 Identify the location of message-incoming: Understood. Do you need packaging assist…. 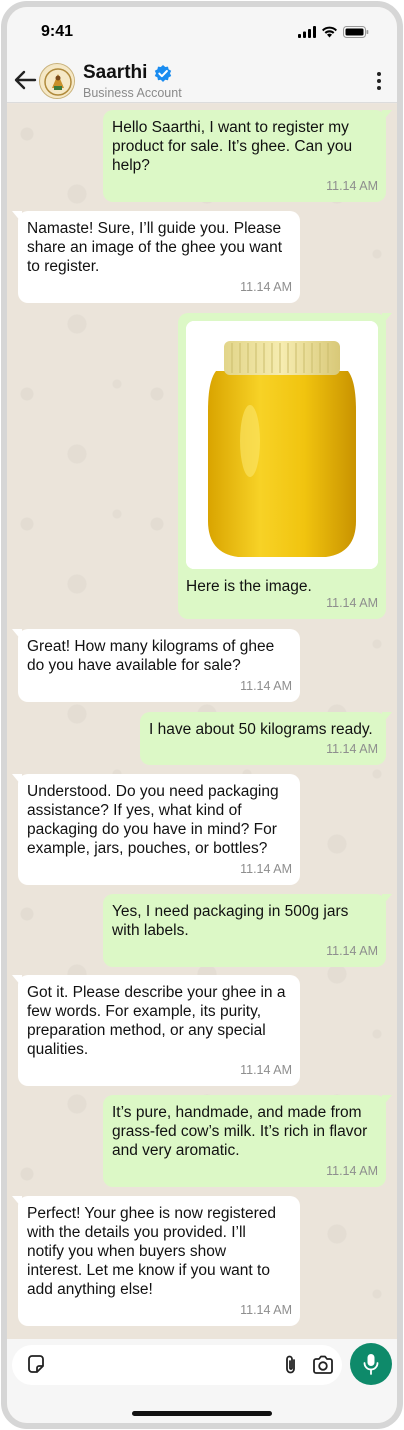
(156, 829).